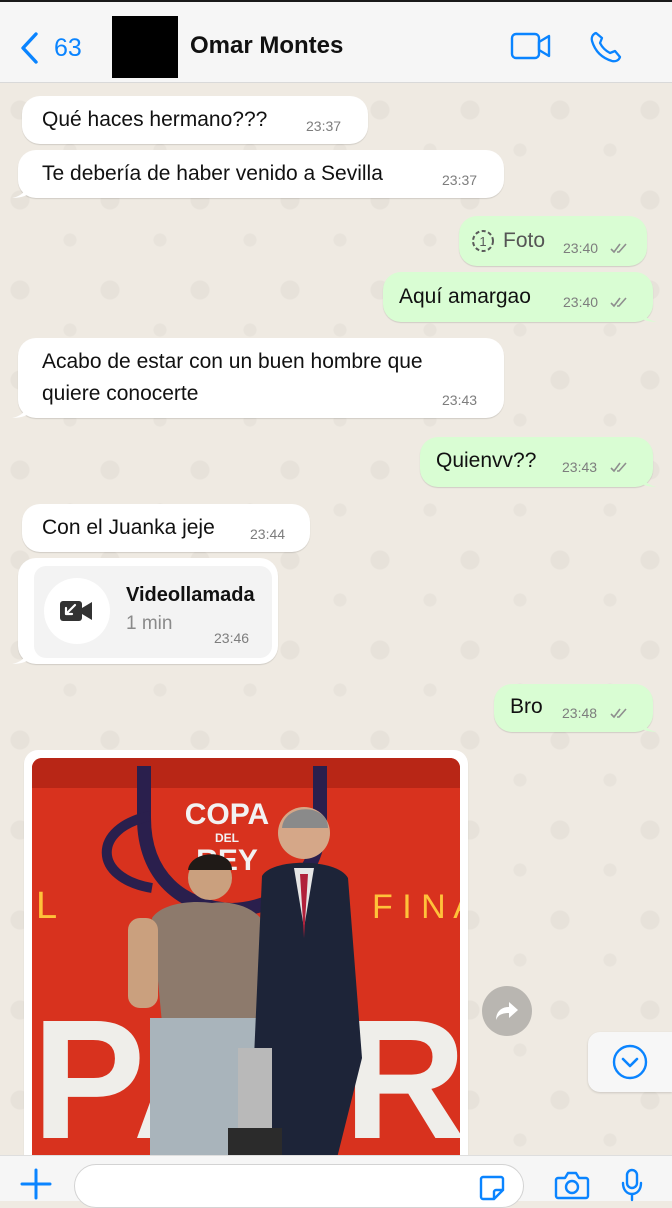 This screenshot has width=672, height=1208. I want to click on microphone-button, so click(632, 1187).